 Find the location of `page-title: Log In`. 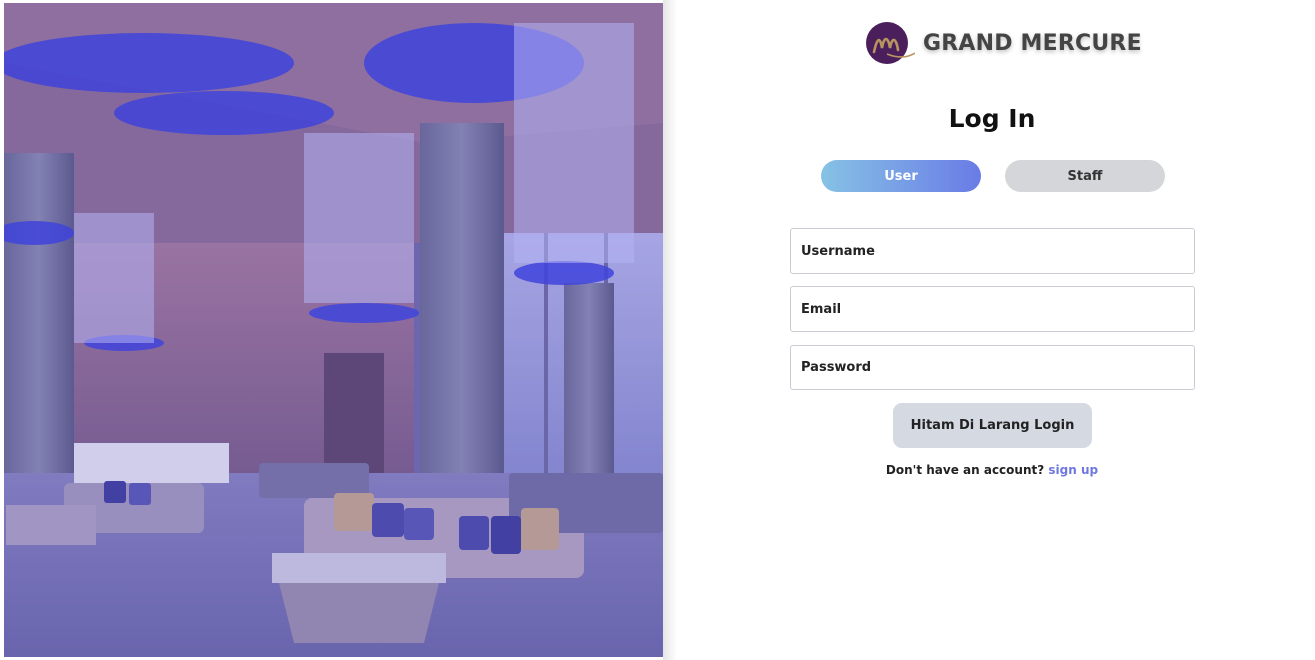

page-title: Log In is located at coordinates (992, 118).